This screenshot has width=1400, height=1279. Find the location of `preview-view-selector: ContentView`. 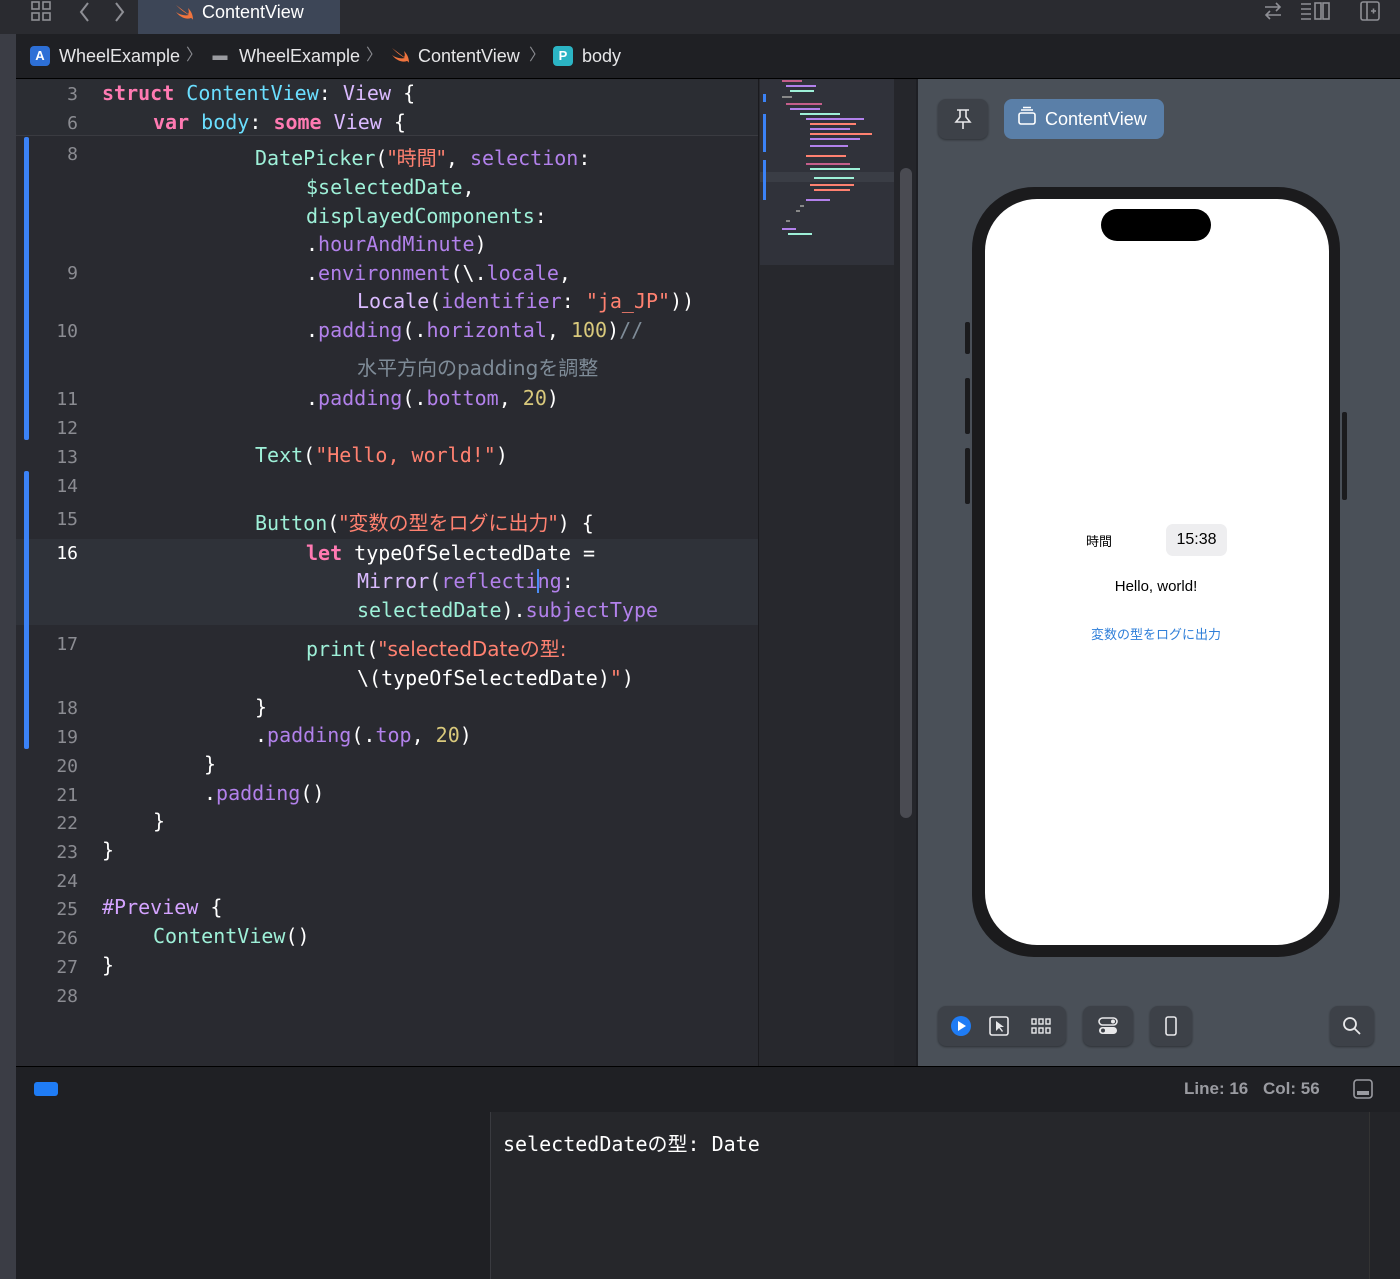

preview-view-selector: ContentView is located at coordinates (1084, 119).